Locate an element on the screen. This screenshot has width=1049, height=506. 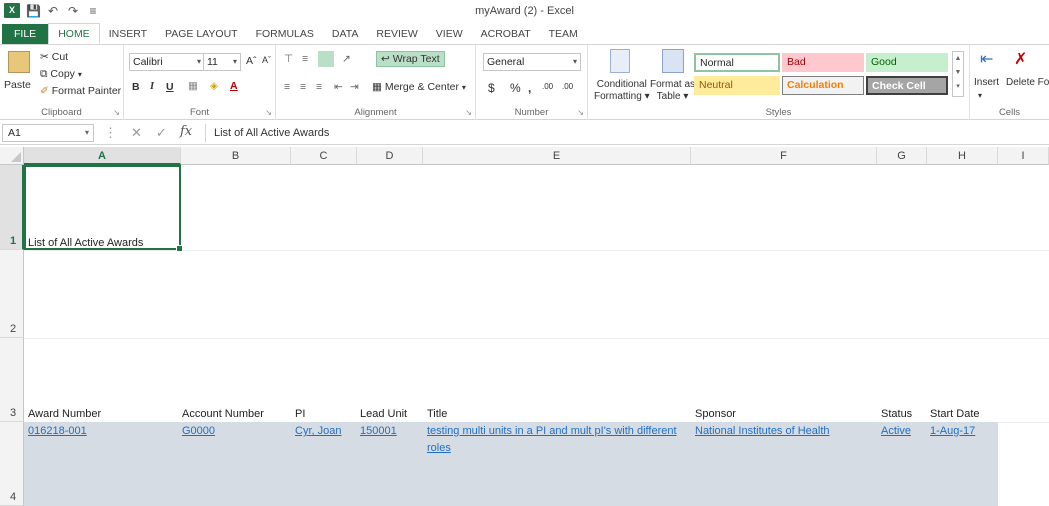
tab-review: REVIEW is located at coordinates (396, 34).